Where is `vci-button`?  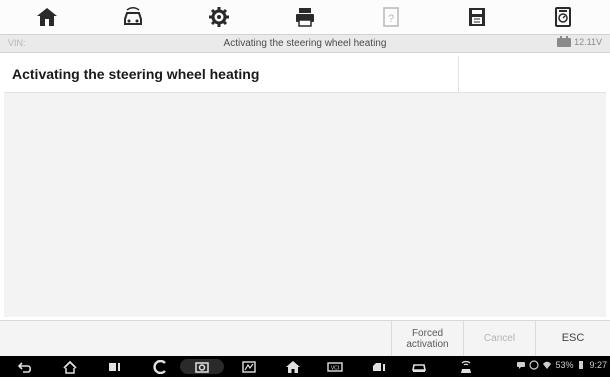
vci-button is located at coordinates (249, 366).